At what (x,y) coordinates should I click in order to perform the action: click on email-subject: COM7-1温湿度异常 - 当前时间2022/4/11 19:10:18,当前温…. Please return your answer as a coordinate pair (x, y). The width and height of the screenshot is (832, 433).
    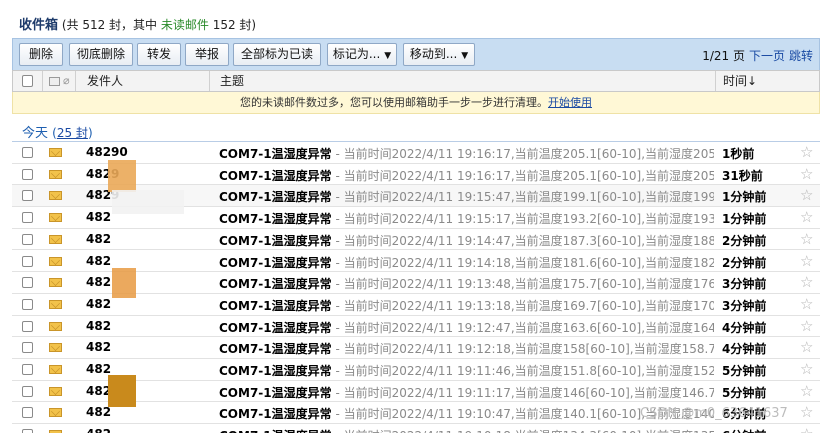
    Looking at the image, I should click on (466, 430).